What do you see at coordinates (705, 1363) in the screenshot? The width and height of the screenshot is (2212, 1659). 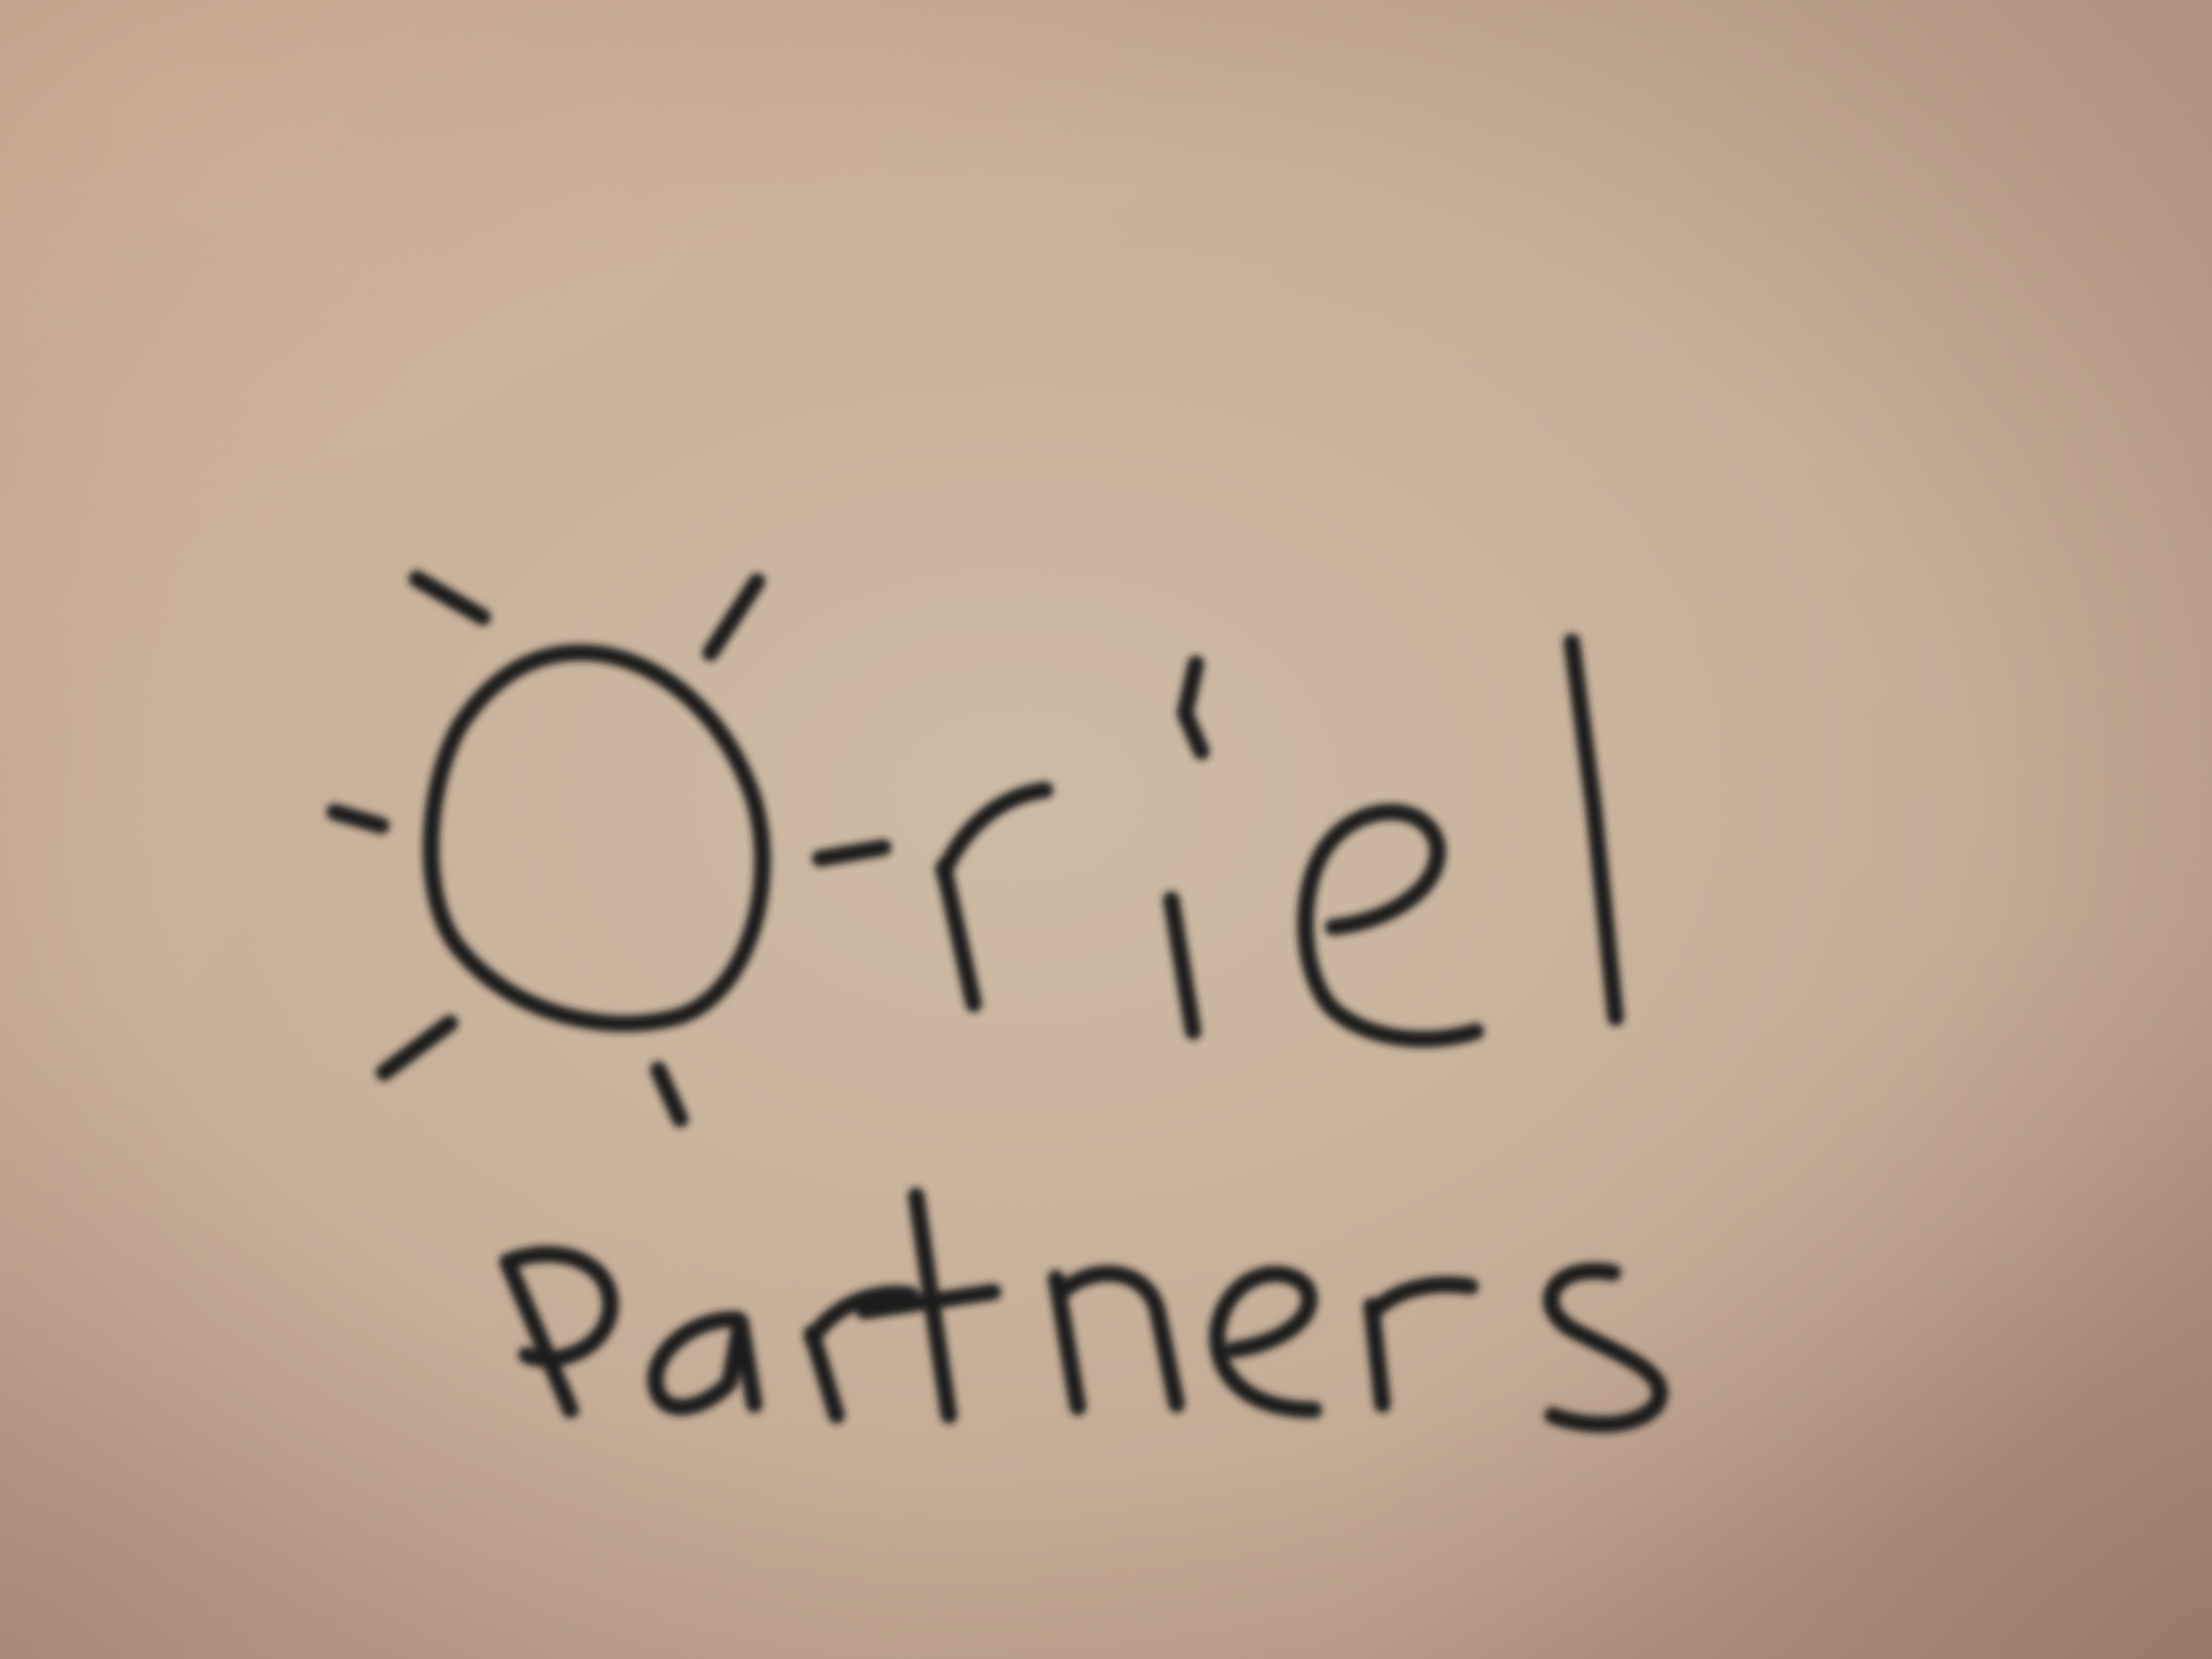 I see `letter-a` at bounding box center [705, 1363].